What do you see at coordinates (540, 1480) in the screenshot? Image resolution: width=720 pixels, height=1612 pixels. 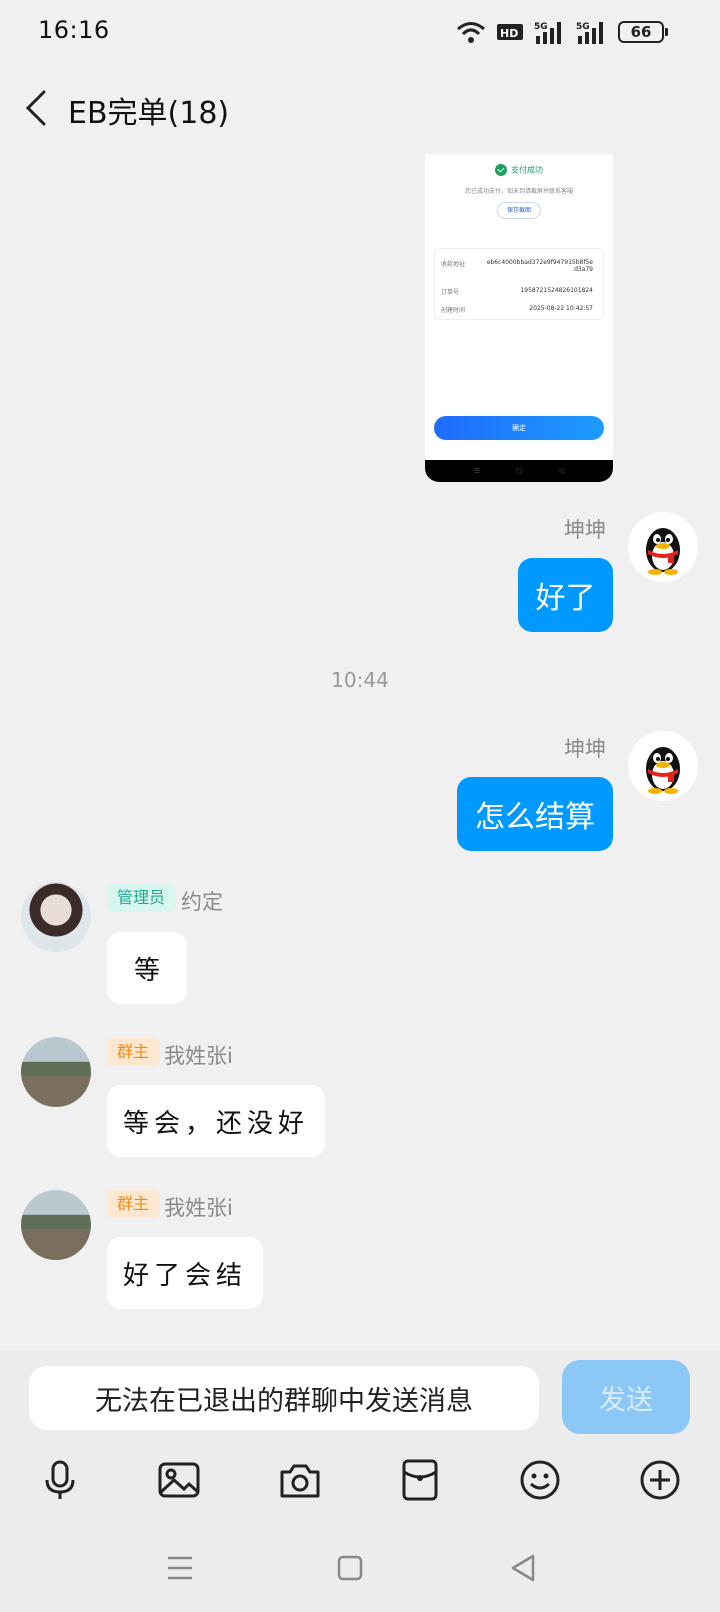 I see `emoji-icon` at bounding box center [540, 1480].